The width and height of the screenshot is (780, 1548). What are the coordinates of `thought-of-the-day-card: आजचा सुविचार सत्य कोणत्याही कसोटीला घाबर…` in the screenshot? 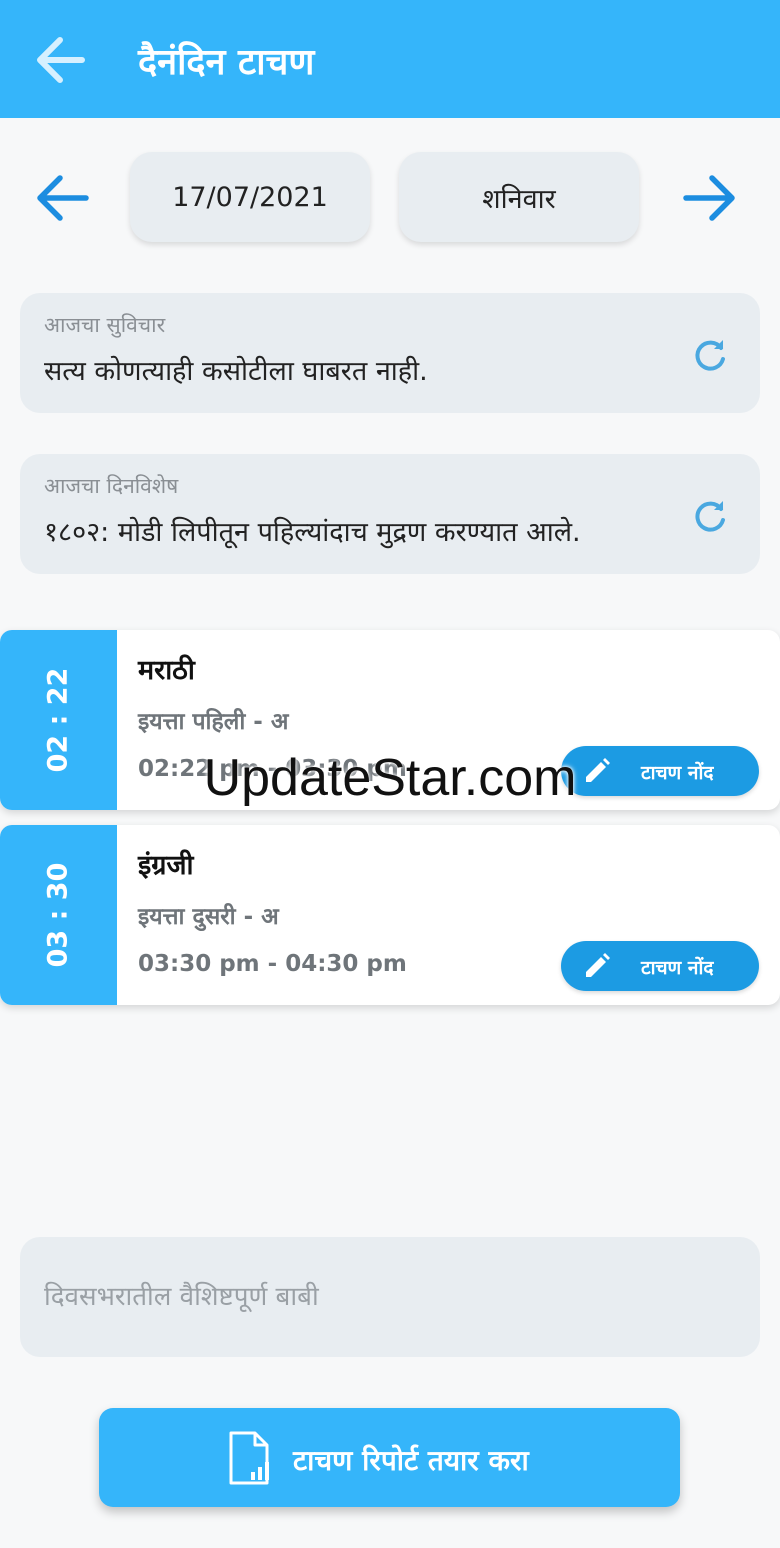 It's located at (390, 353).